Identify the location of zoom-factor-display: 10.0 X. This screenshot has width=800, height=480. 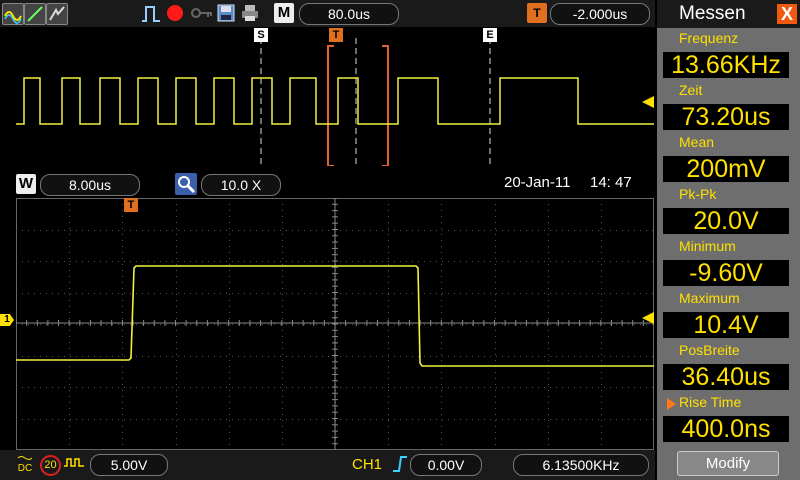
(241, 185).